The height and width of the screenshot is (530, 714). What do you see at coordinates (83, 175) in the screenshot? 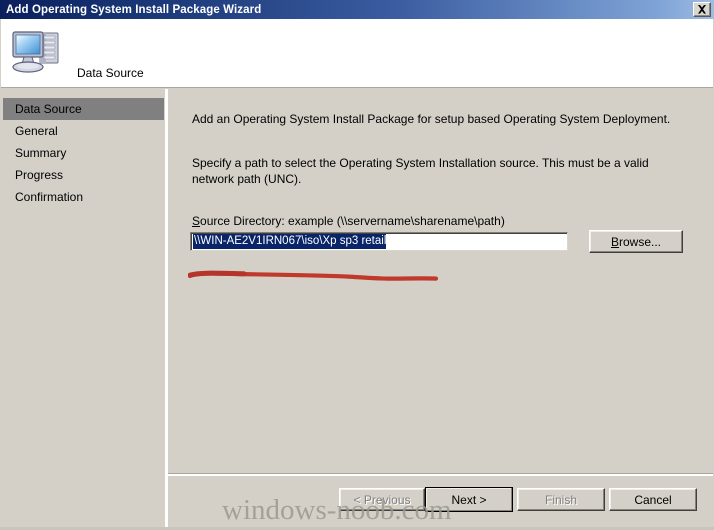
I see `sidebar-item-progress: Progress` at bounding box center [83, 175].